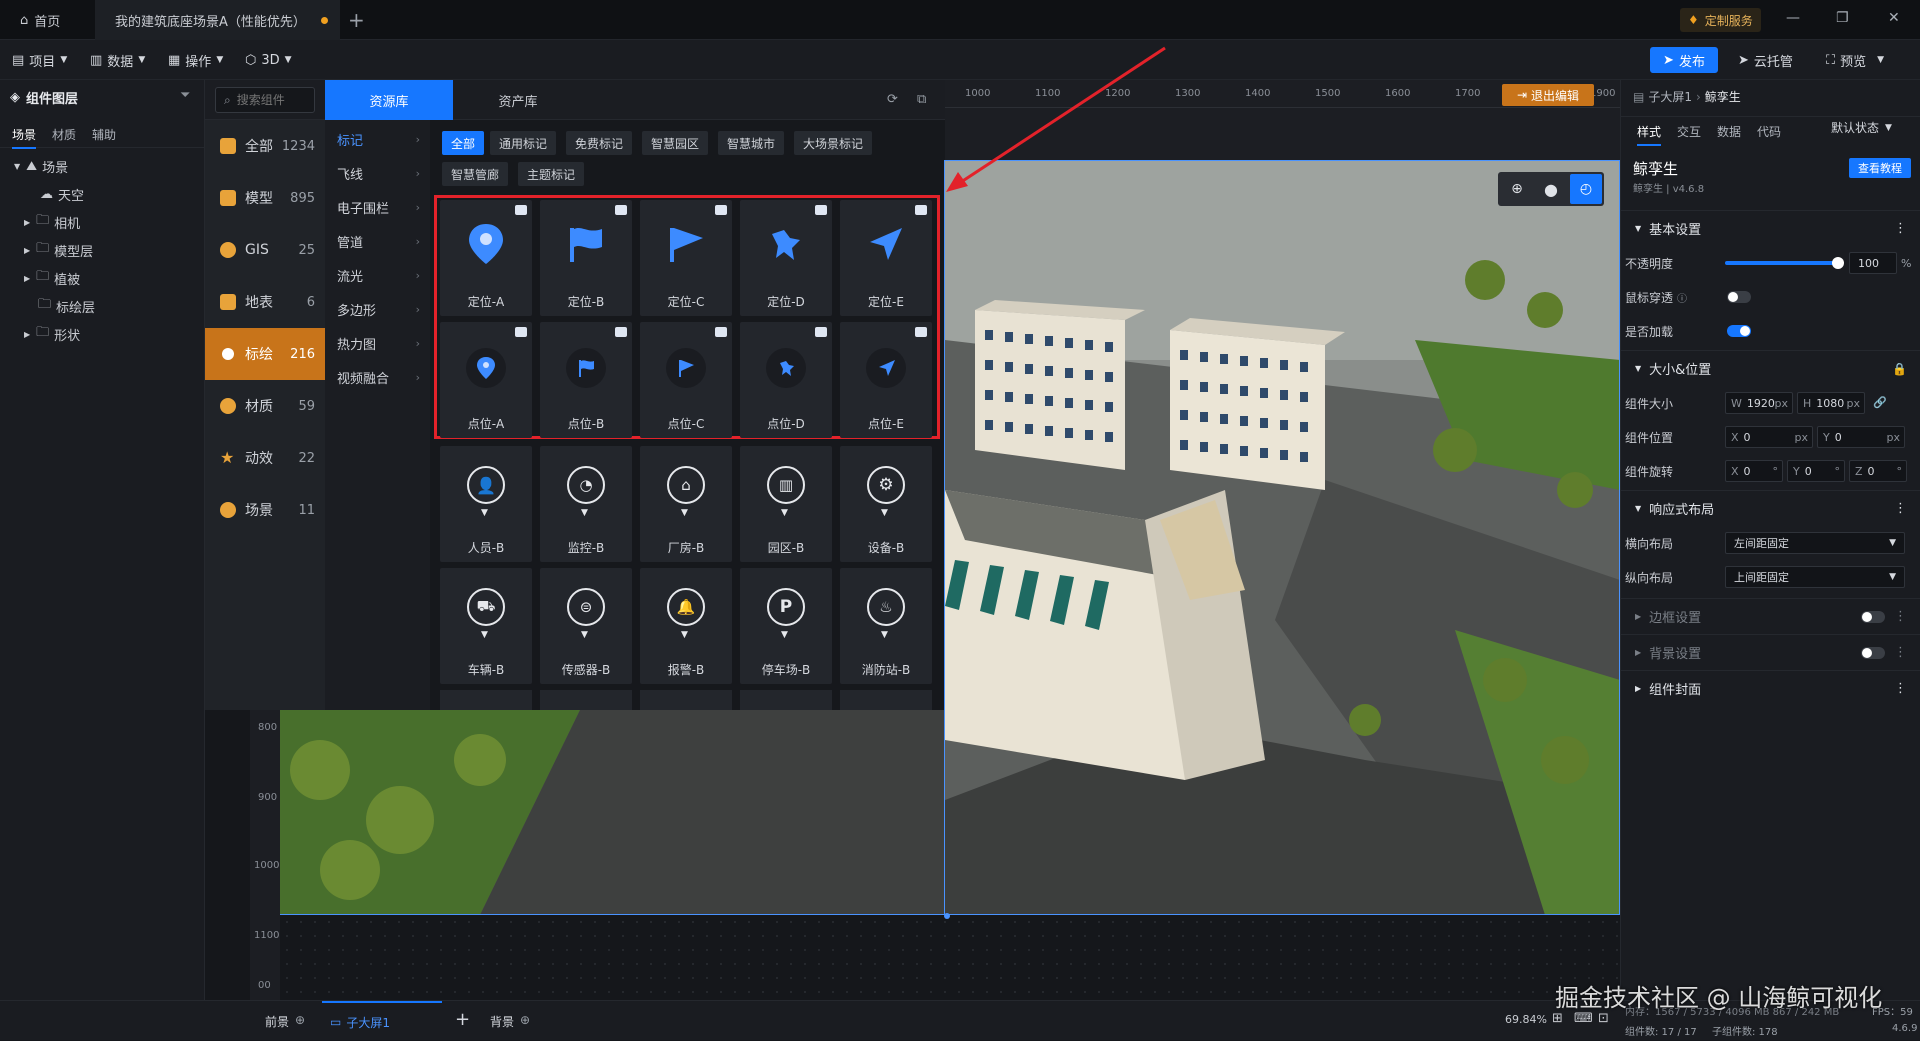 The width and height of the screenshot is (1920, 1041). What do you see at coordinates (786, 380) in the screenshot?
I see `asset-card: 点位-D` at bounding box center [786, 380].